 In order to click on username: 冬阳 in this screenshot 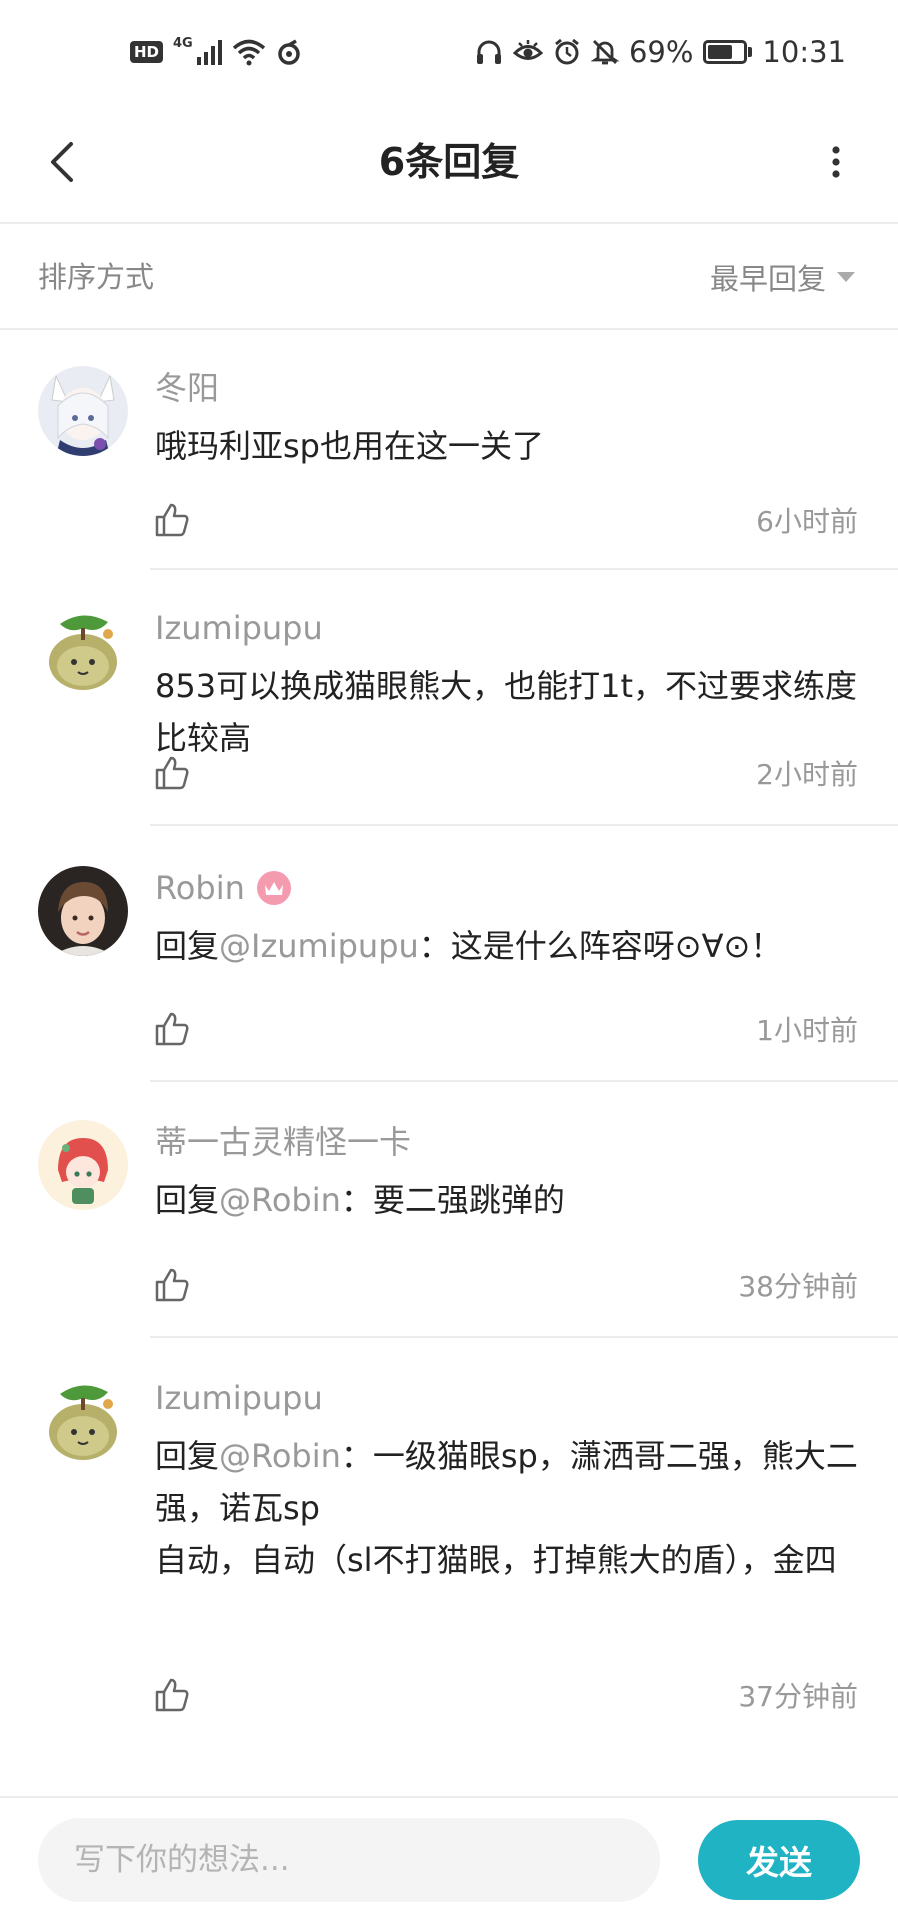, I will do `click(187, 388)`.